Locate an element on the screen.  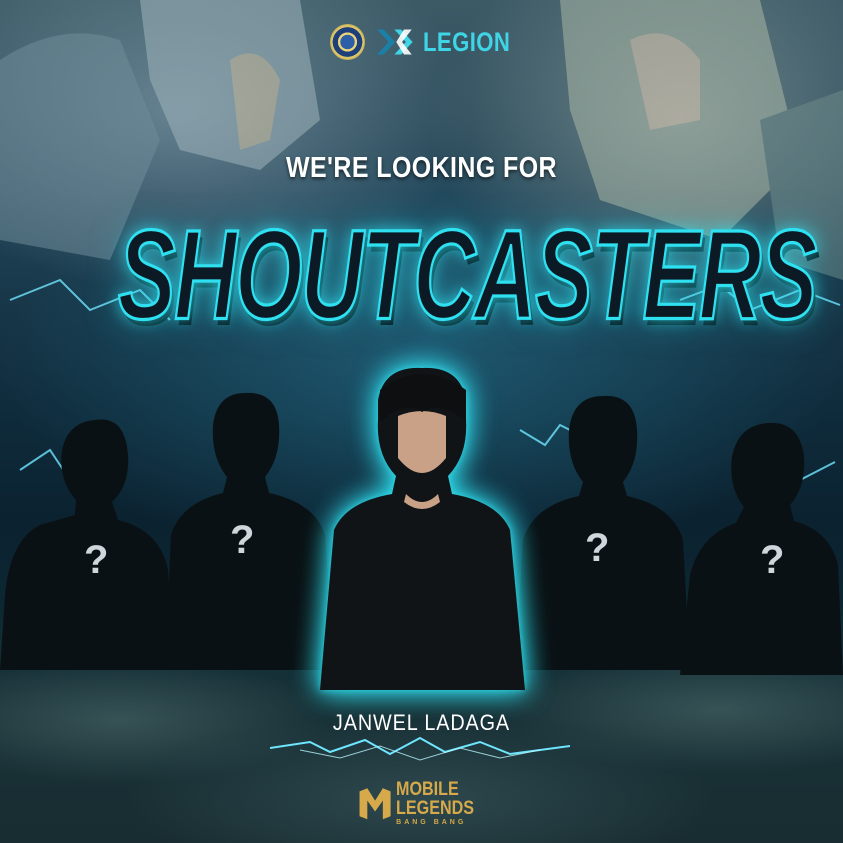
mystery-mark-3: ? is located at coordinates (597, 548).